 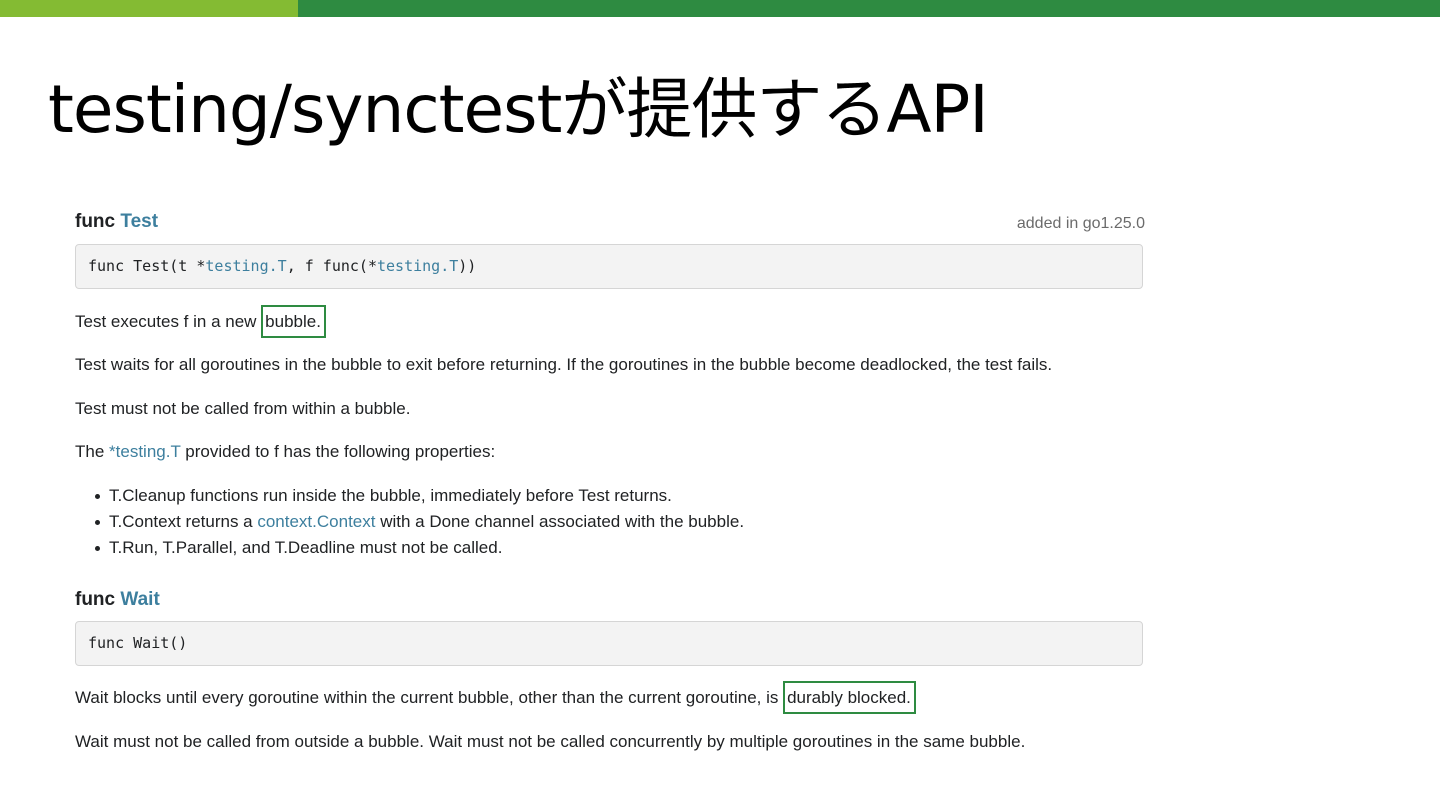 I want to click on testing-t-link: *testing.T, so click(x=145, y=451).